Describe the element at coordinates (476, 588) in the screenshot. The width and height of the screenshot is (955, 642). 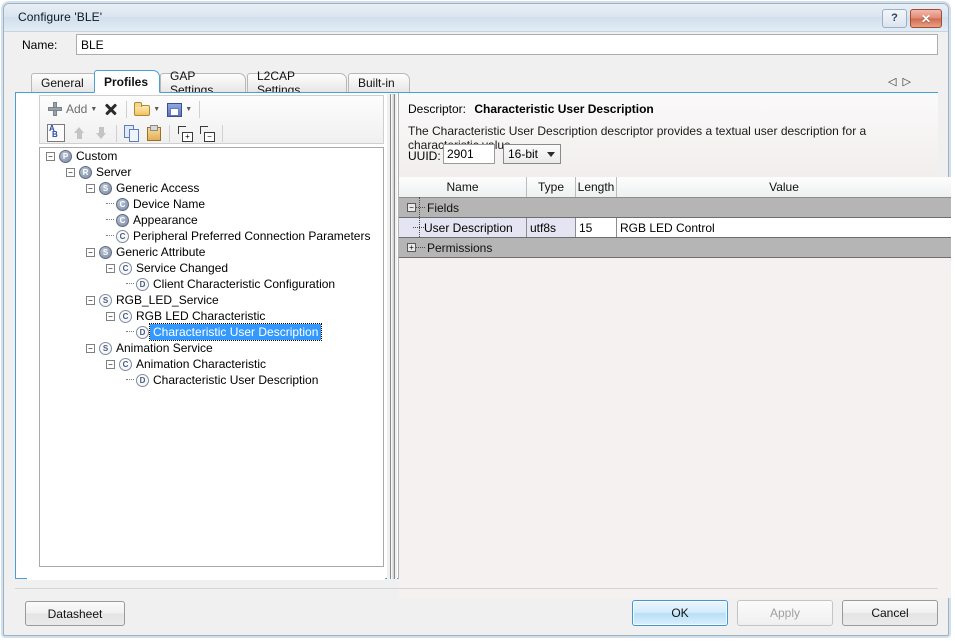
I see `footer-separator` at that location.